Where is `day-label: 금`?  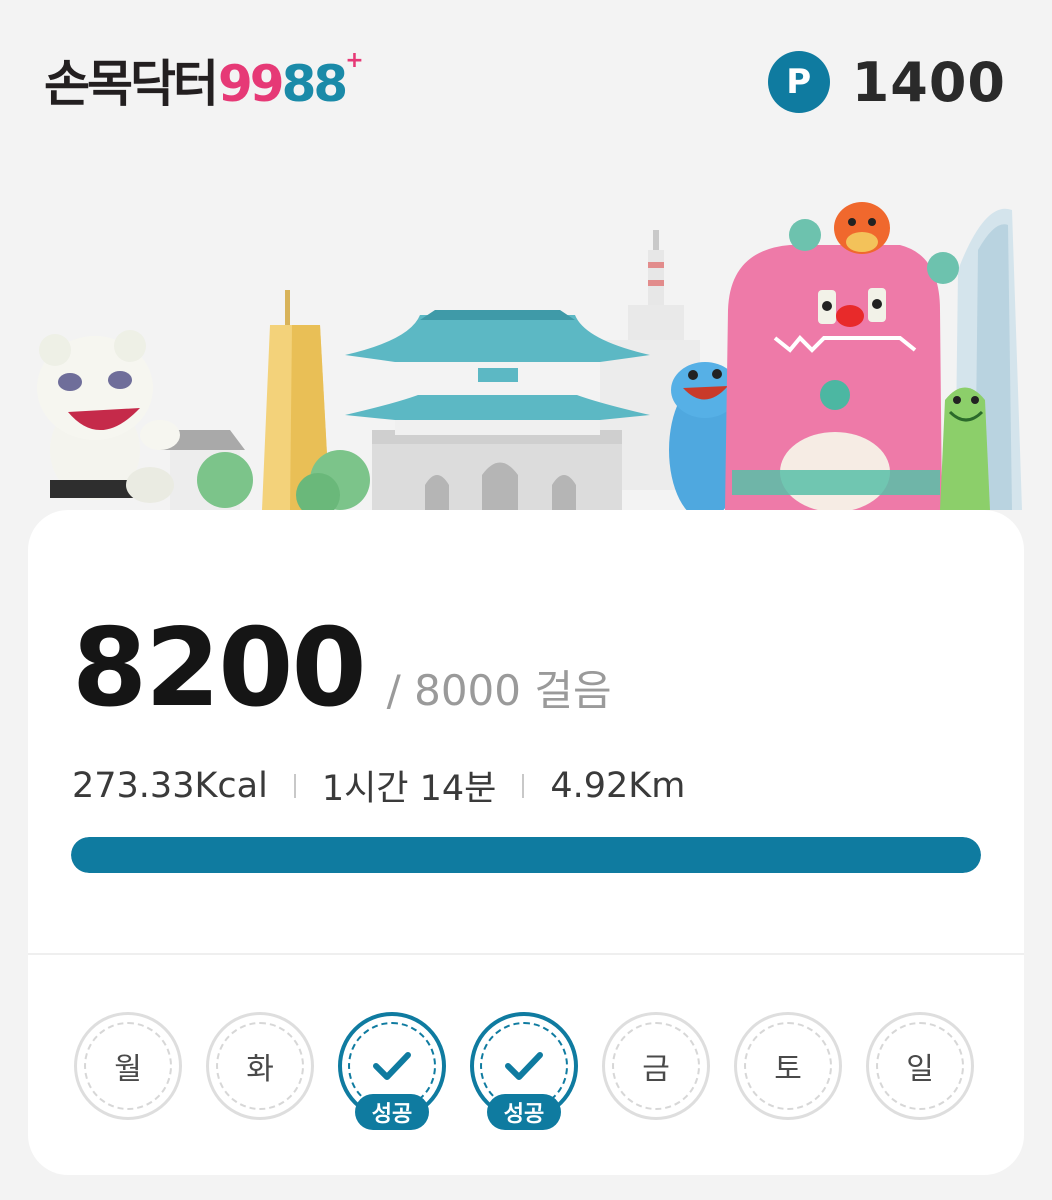
day-label: 금 is located at coordinates (656, 1066).